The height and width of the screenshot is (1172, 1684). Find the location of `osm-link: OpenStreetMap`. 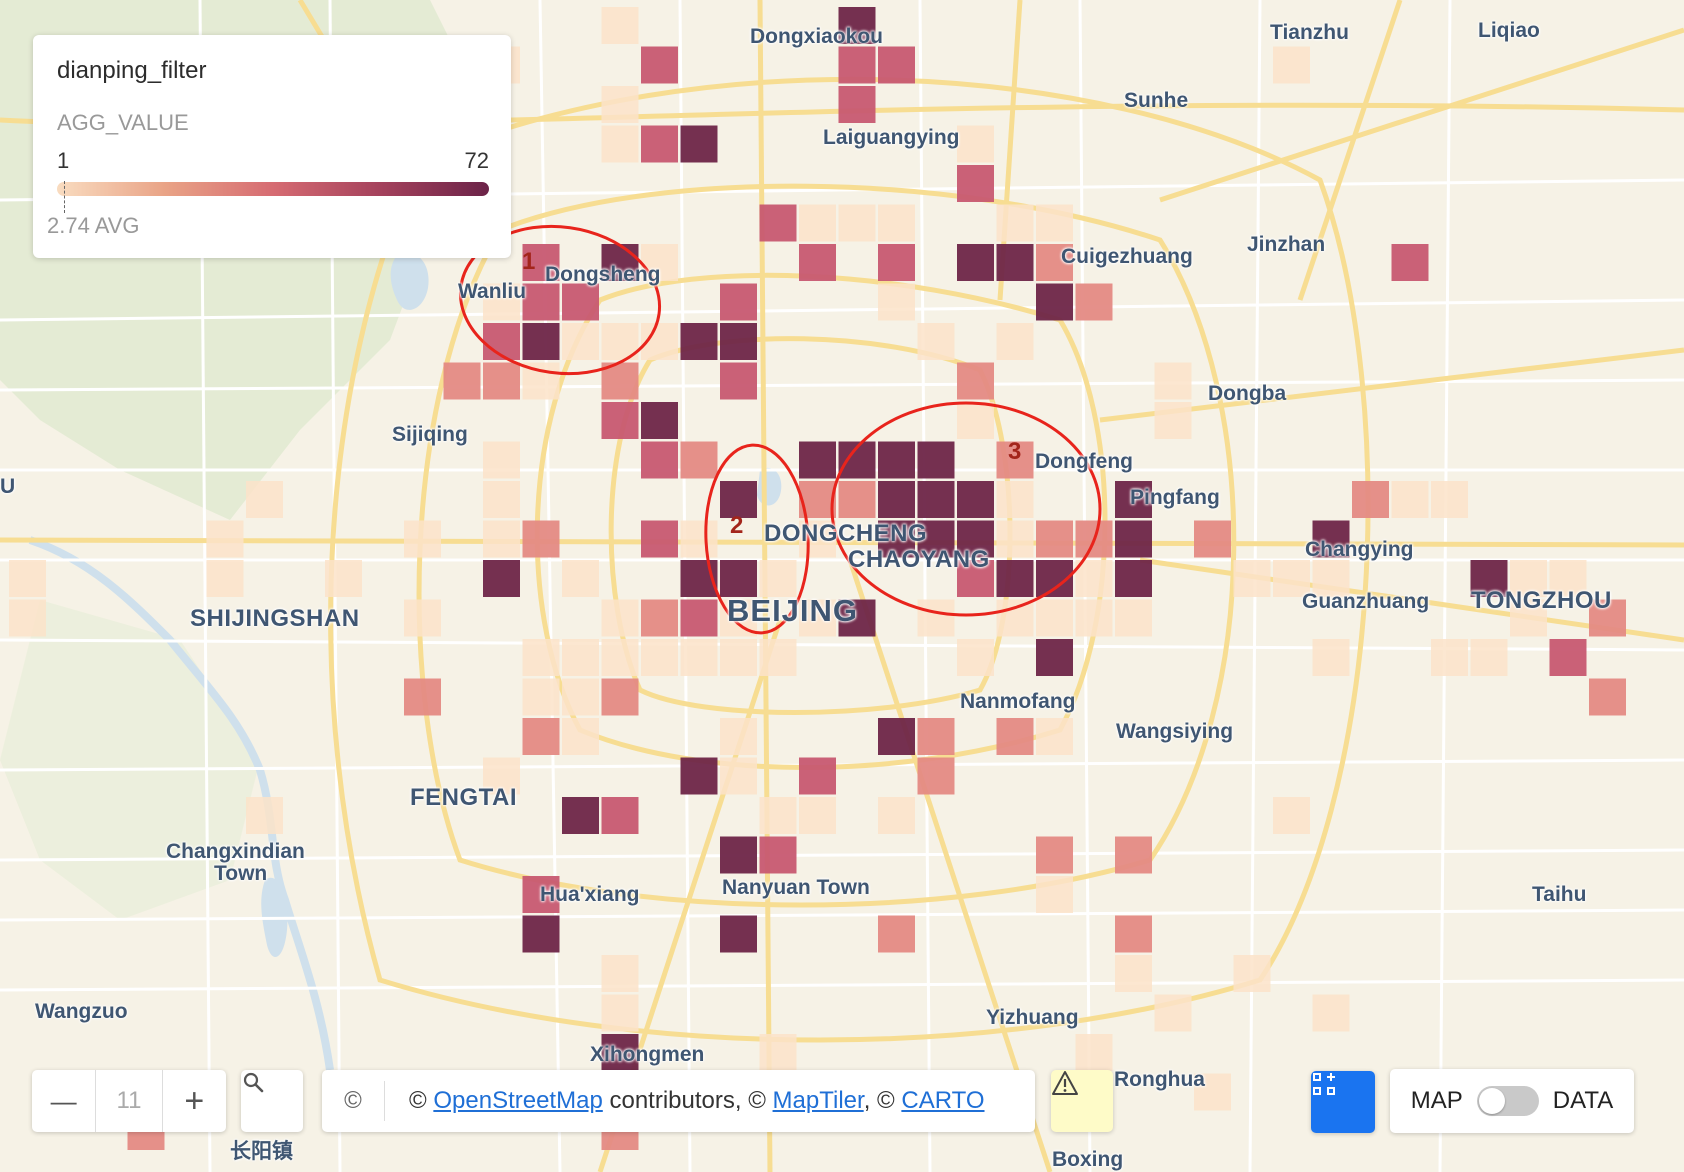

osm-link: OpenStreetMap is located at coordinates (517, 1100).